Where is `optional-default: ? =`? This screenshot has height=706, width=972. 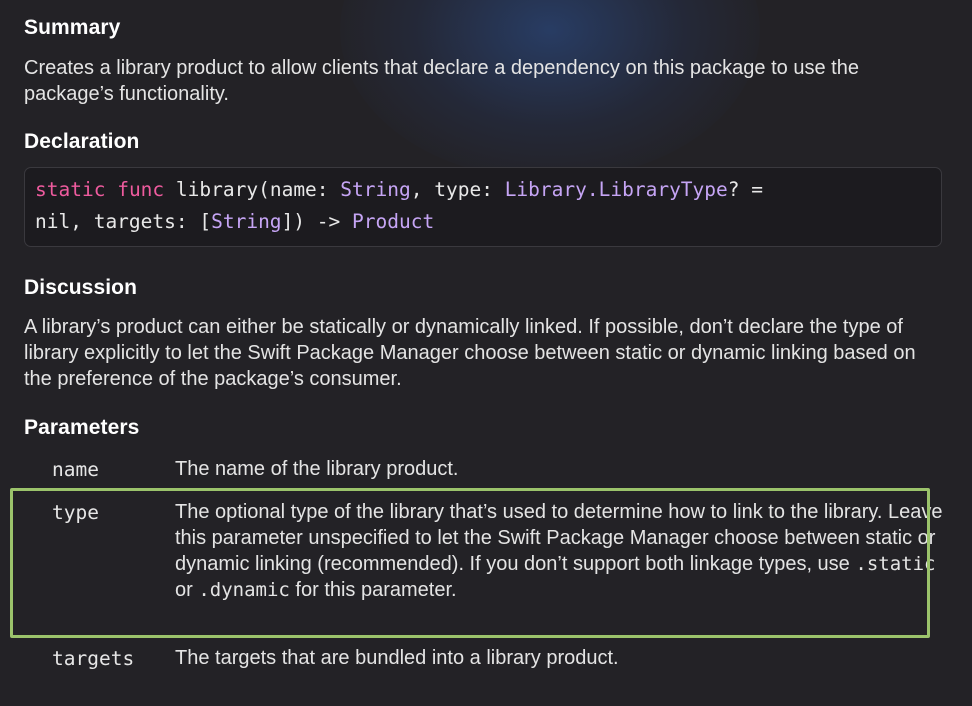
optional-default: ? = is located at coordinates (745, 189).